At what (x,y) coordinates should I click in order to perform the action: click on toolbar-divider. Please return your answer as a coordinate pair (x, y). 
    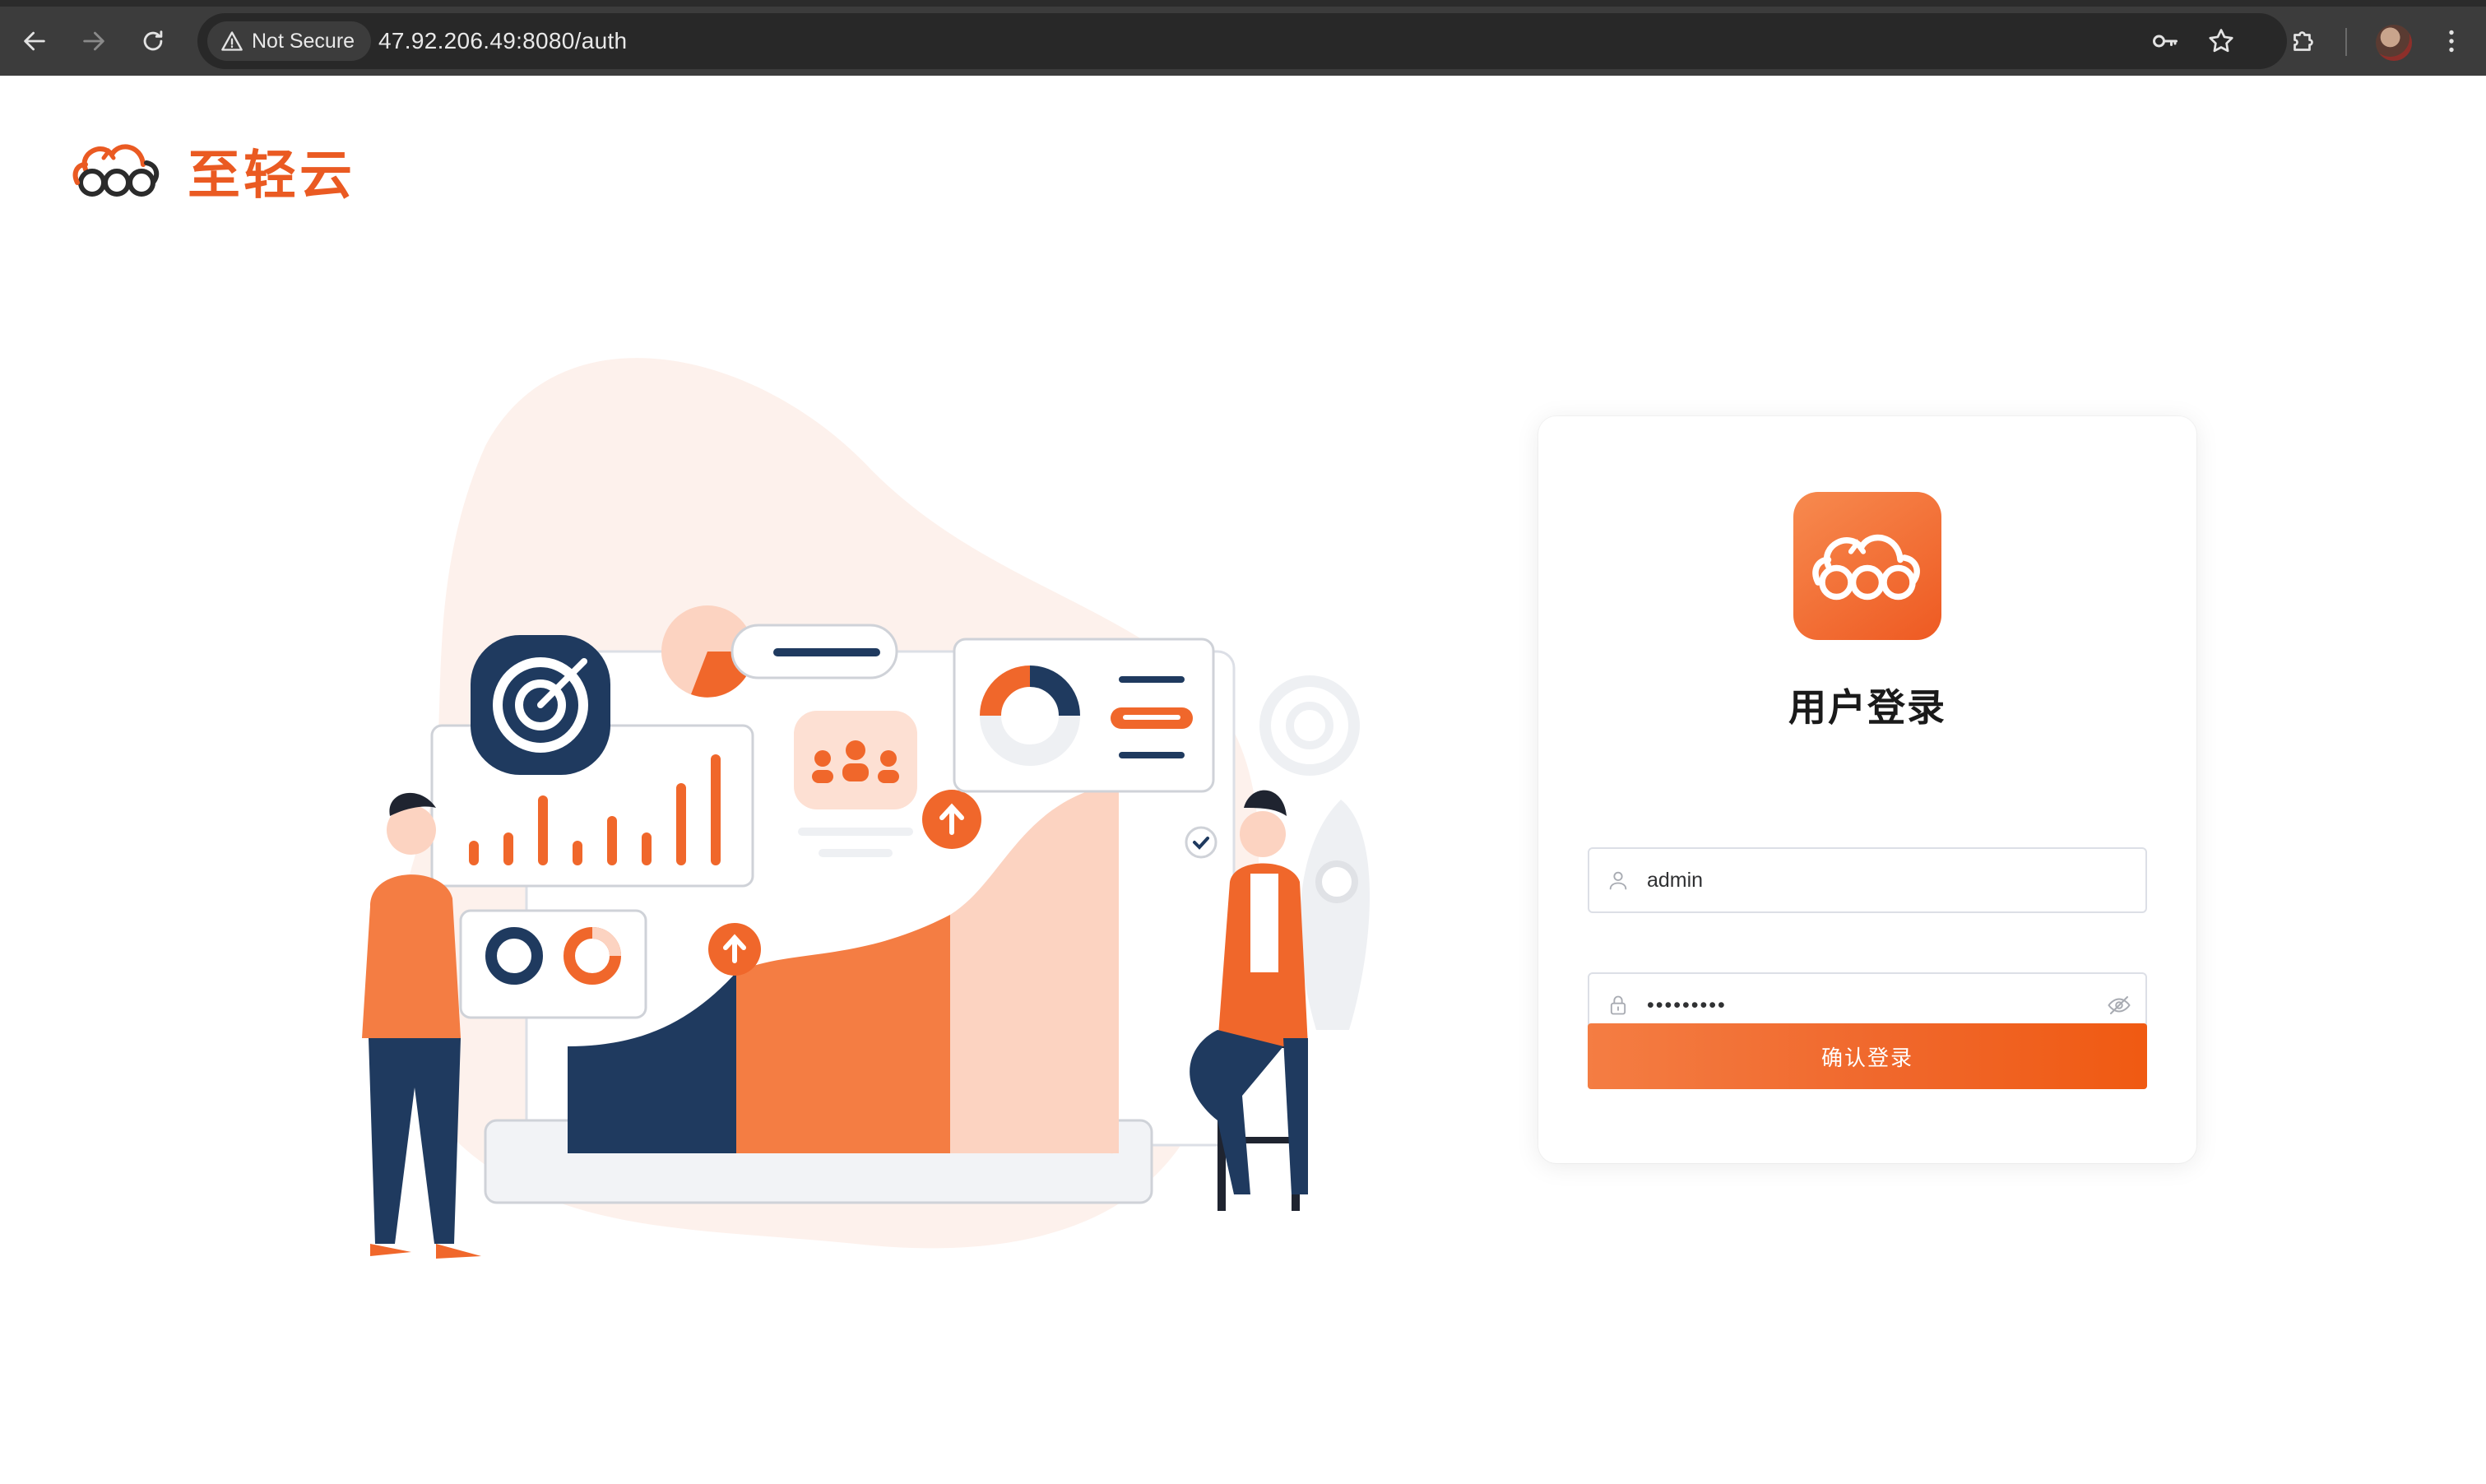
    Looking at the image, I should click on (2346, 42).